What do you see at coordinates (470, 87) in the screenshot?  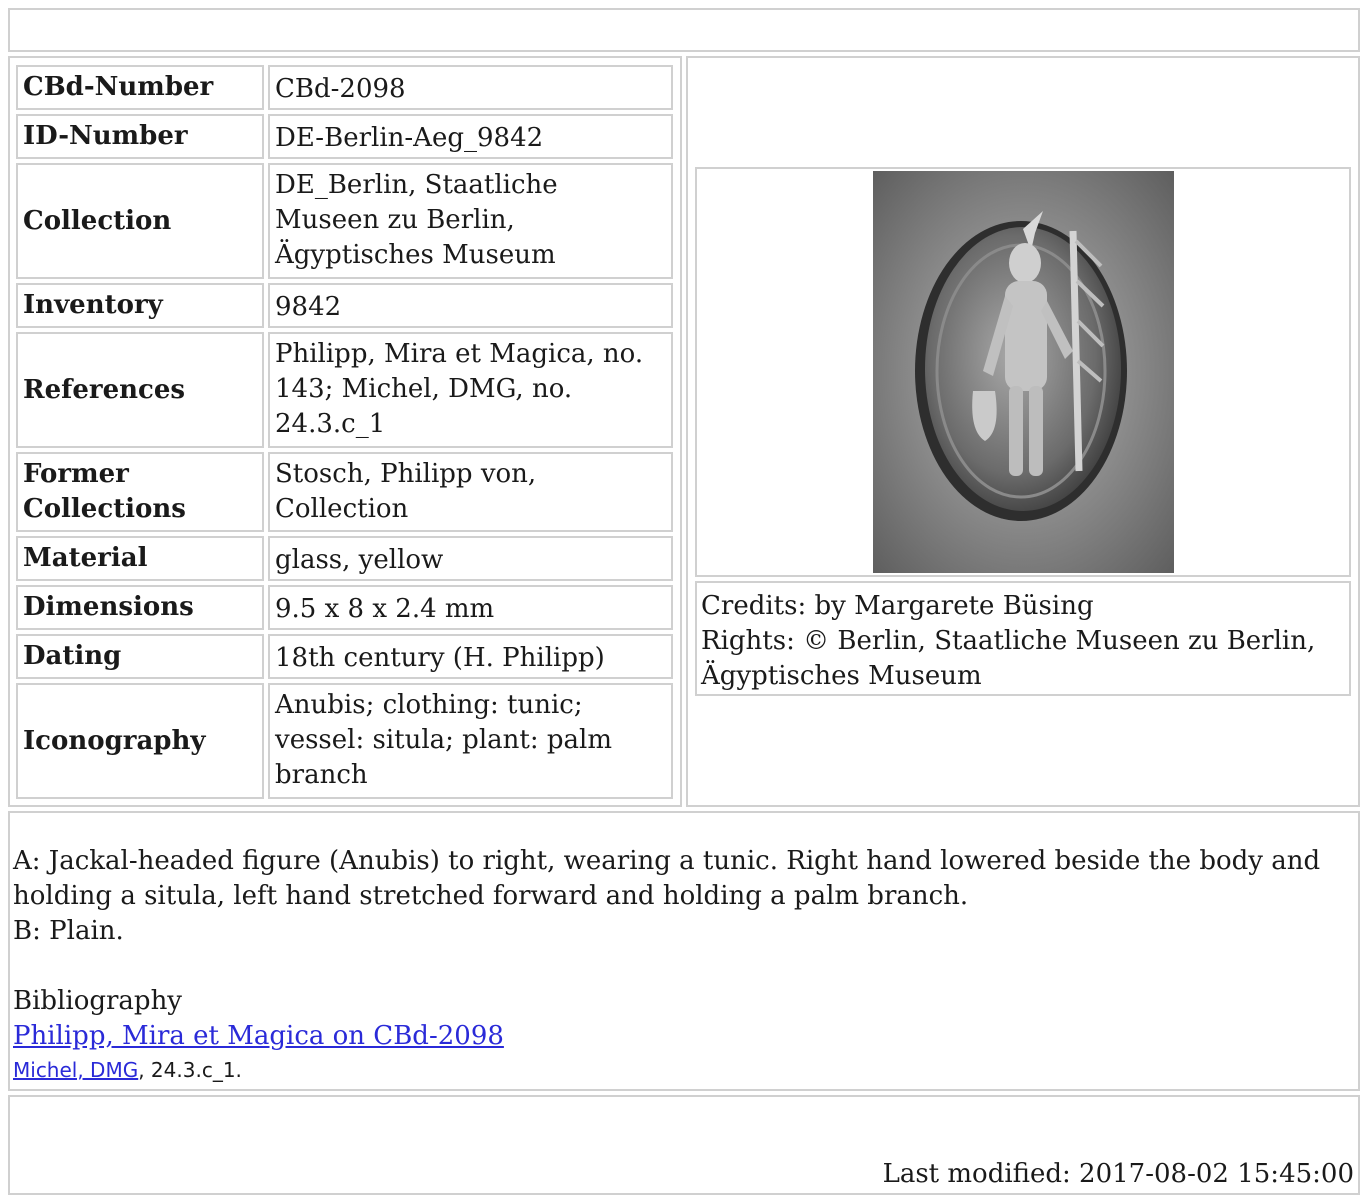 I see `value-cbd-number: CBd-2098` at bounding box center [470, 87].